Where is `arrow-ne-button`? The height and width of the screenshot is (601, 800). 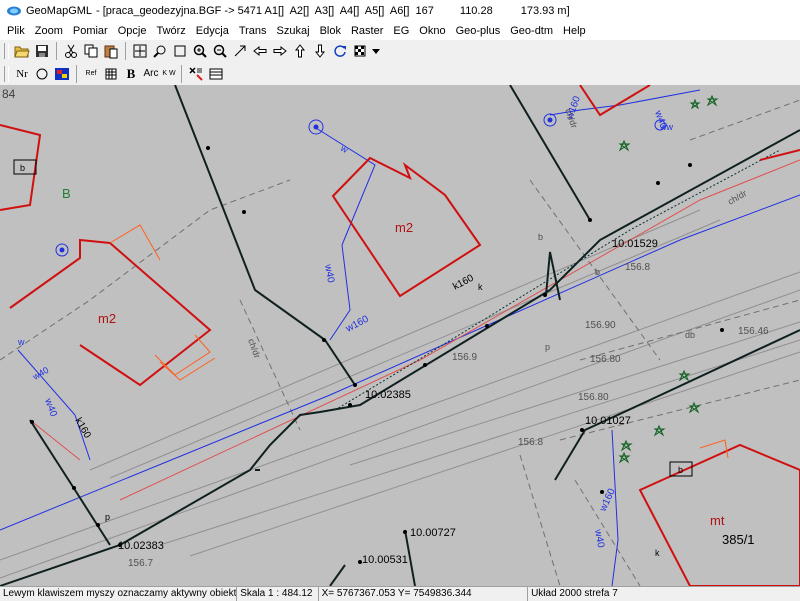
arrow-ne-button is located at coordinates (240, 51).